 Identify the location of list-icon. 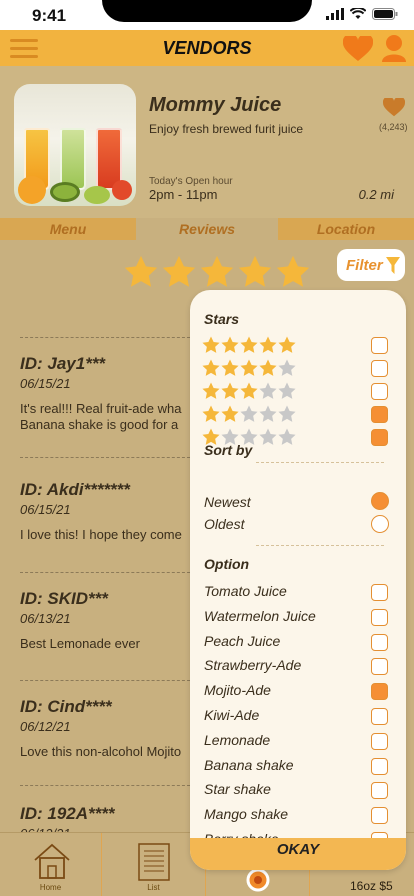
(154, 862).